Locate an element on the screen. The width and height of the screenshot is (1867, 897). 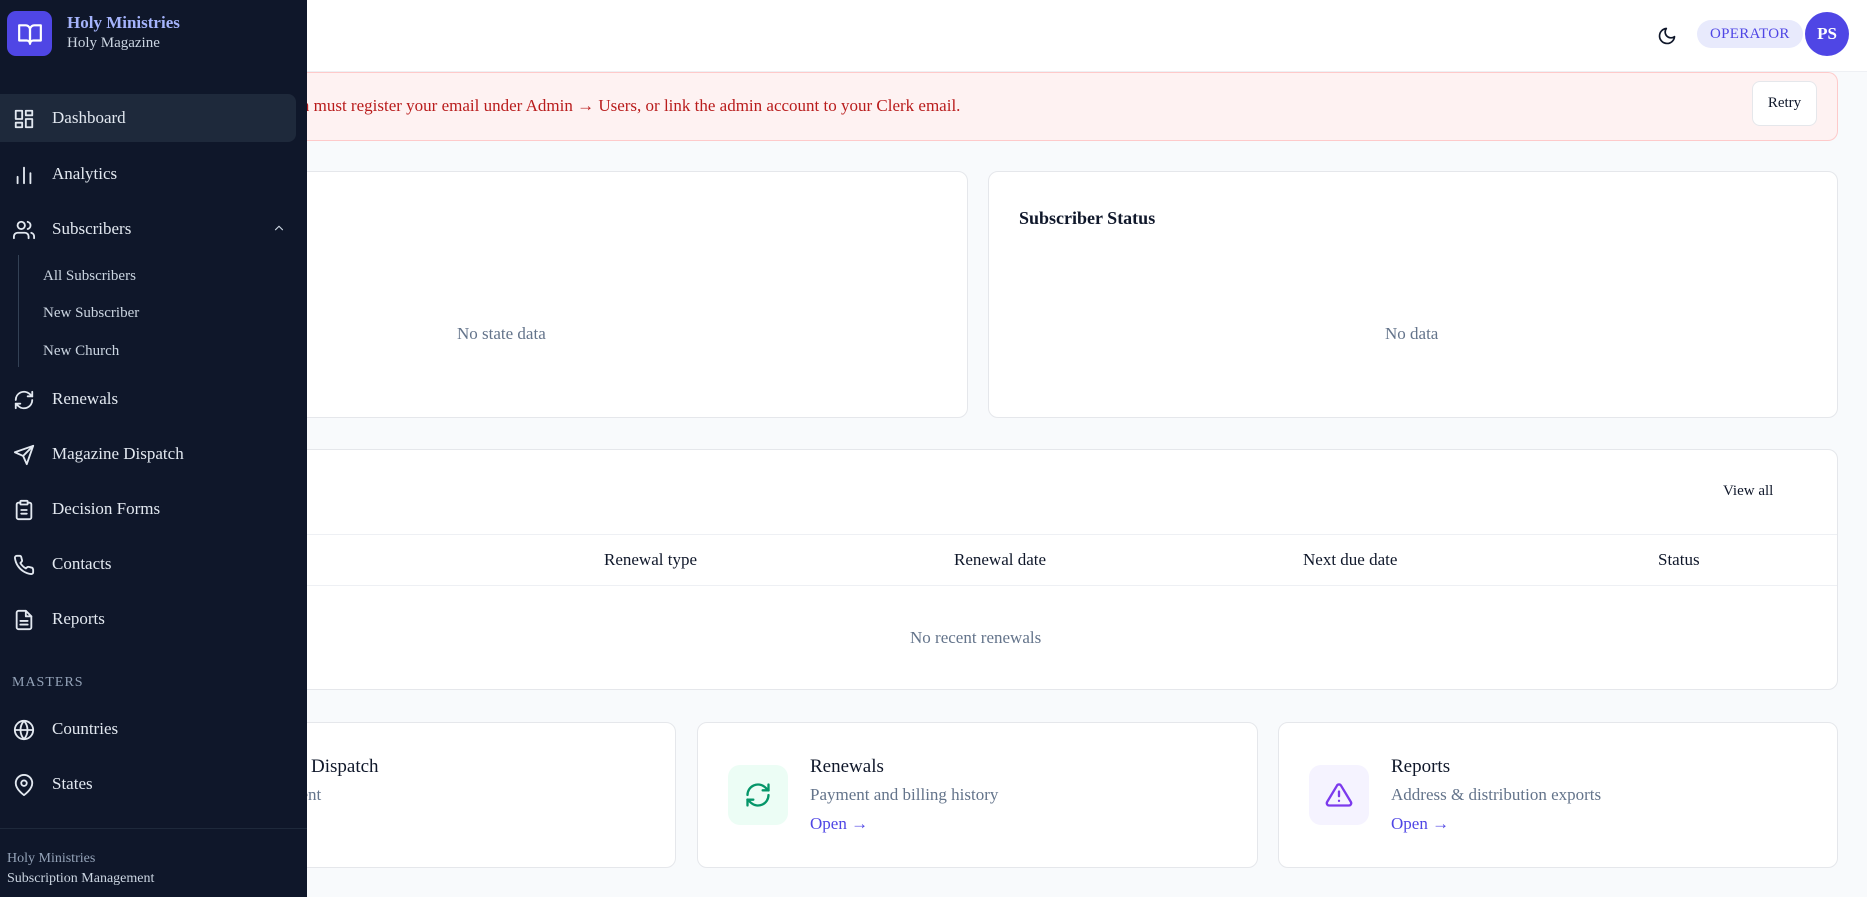
empty-state-text: No data is located at coordinates (1412, 333).